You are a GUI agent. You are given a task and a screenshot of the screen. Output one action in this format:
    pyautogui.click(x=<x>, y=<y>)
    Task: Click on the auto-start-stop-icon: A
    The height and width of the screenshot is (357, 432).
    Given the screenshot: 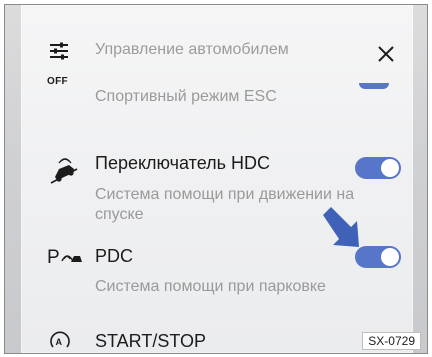 What is the action you would take?
    pyautogui.click(x=60, y=341)
    